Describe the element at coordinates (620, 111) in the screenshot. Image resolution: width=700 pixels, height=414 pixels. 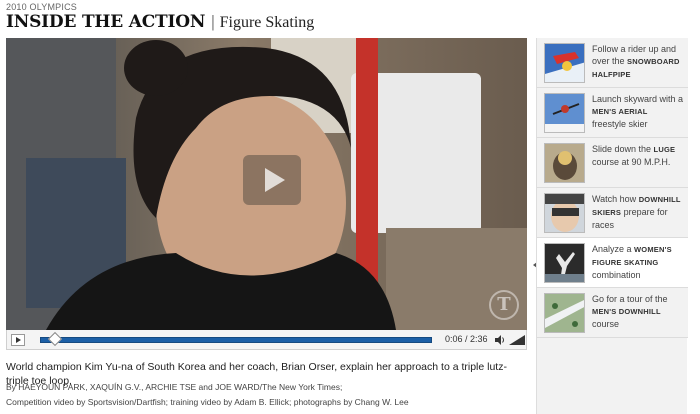
I see `sidebar-item-sport: MEN'S AERIAL` at that location.